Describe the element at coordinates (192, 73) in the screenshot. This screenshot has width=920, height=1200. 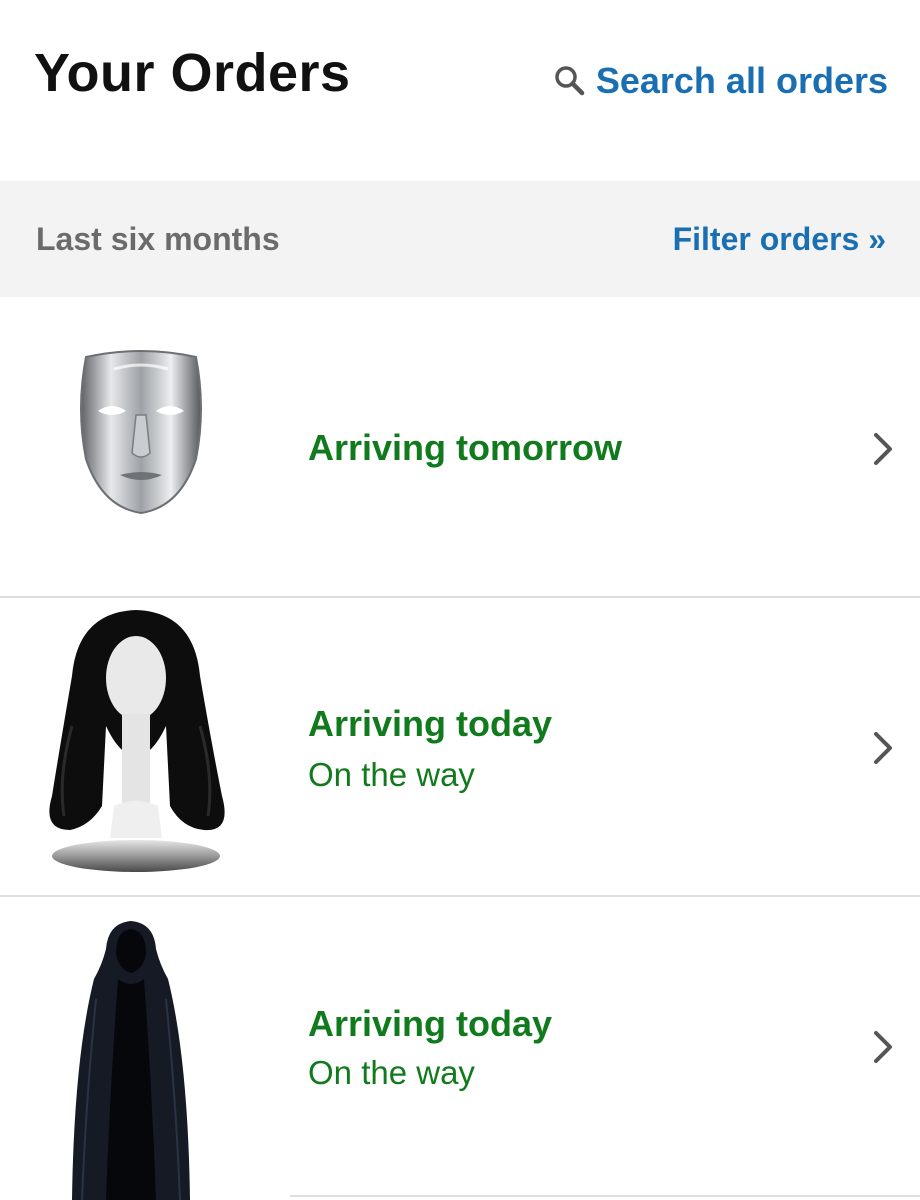
I see `page-title: Your Orders` at that location.